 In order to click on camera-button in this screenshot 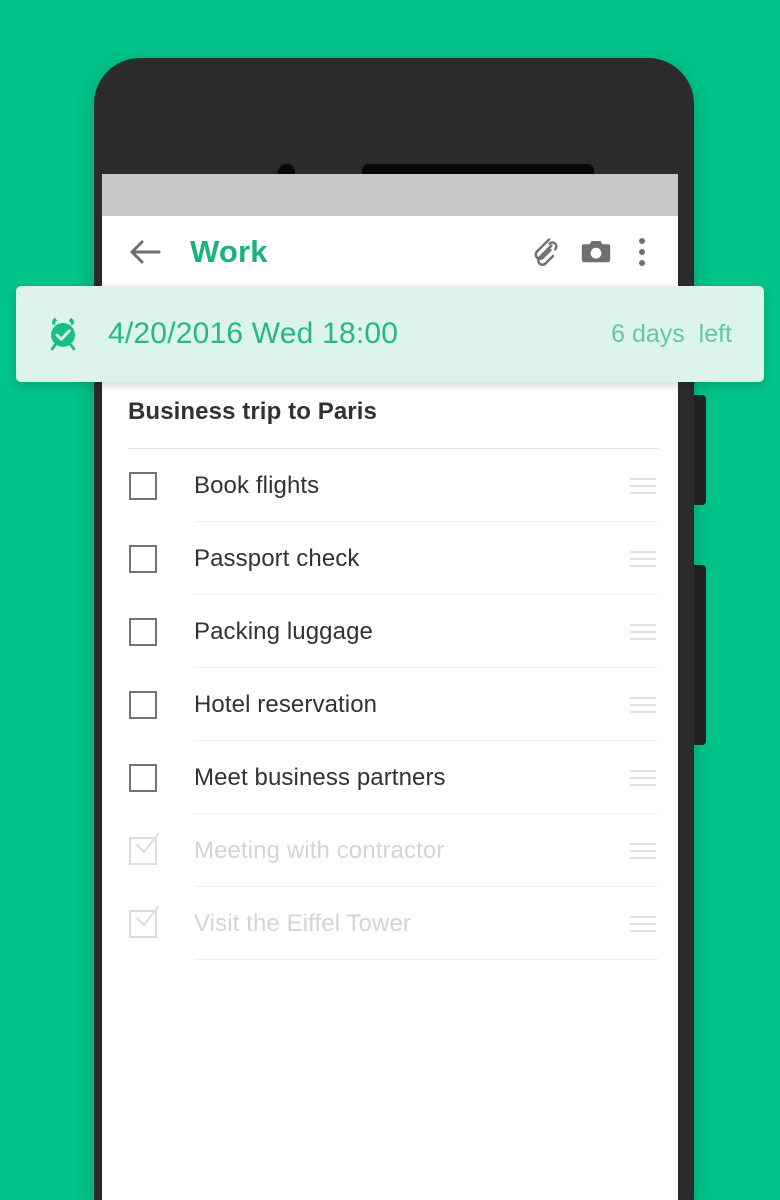, I will do `click(596, 252)`.